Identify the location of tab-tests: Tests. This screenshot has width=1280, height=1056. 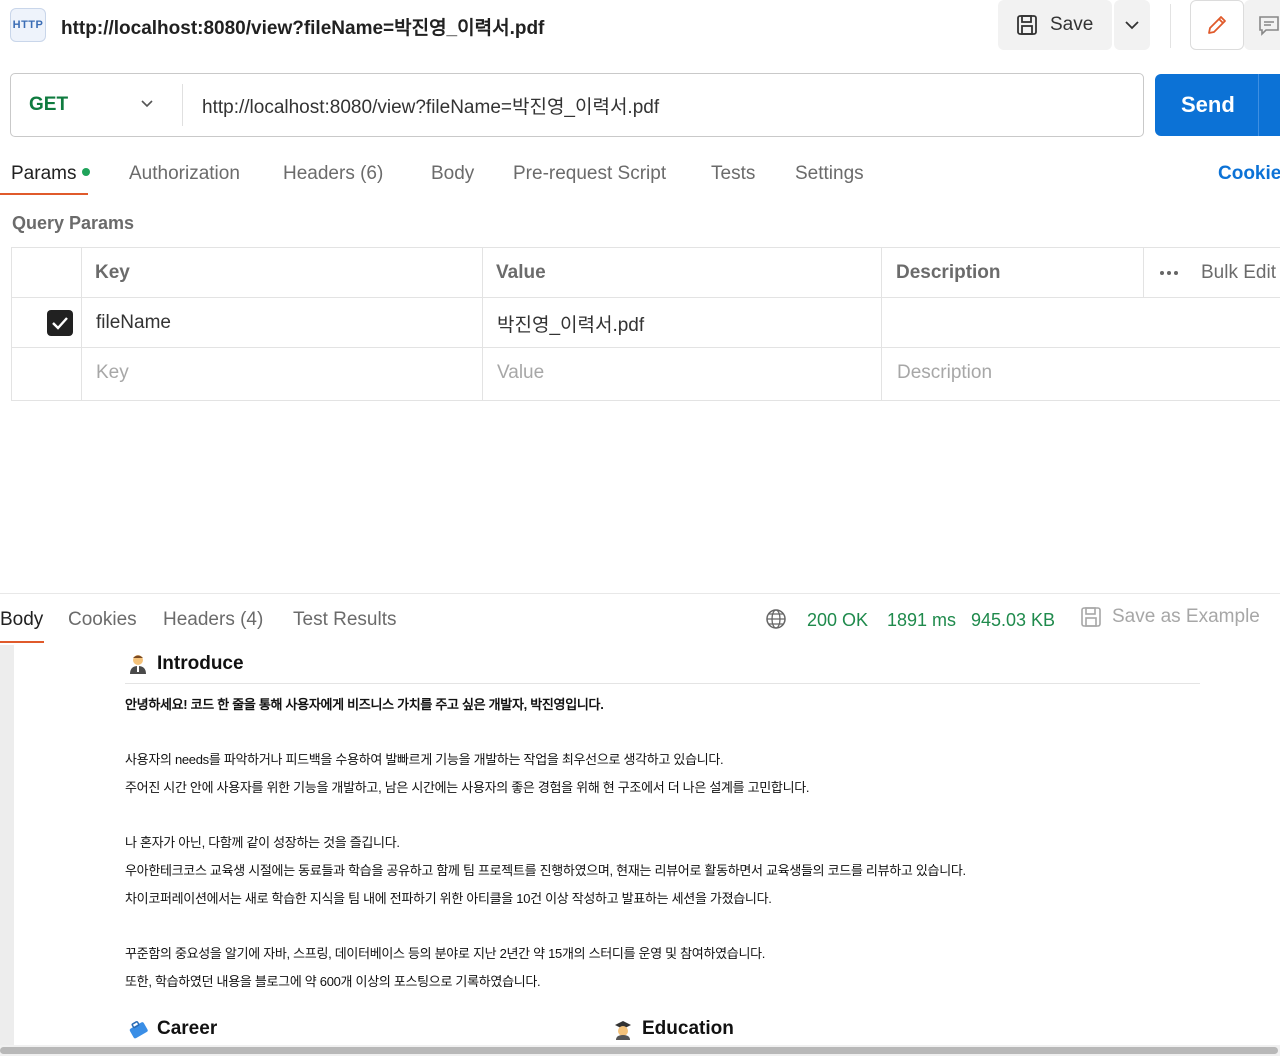
(733, 174).